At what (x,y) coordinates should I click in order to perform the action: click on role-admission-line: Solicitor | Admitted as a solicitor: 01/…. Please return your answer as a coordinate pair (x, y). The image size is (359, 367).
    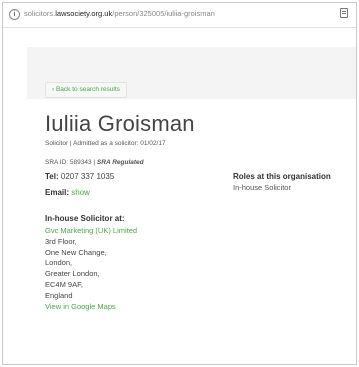
    Looking at the image, I should click on (105, 143).